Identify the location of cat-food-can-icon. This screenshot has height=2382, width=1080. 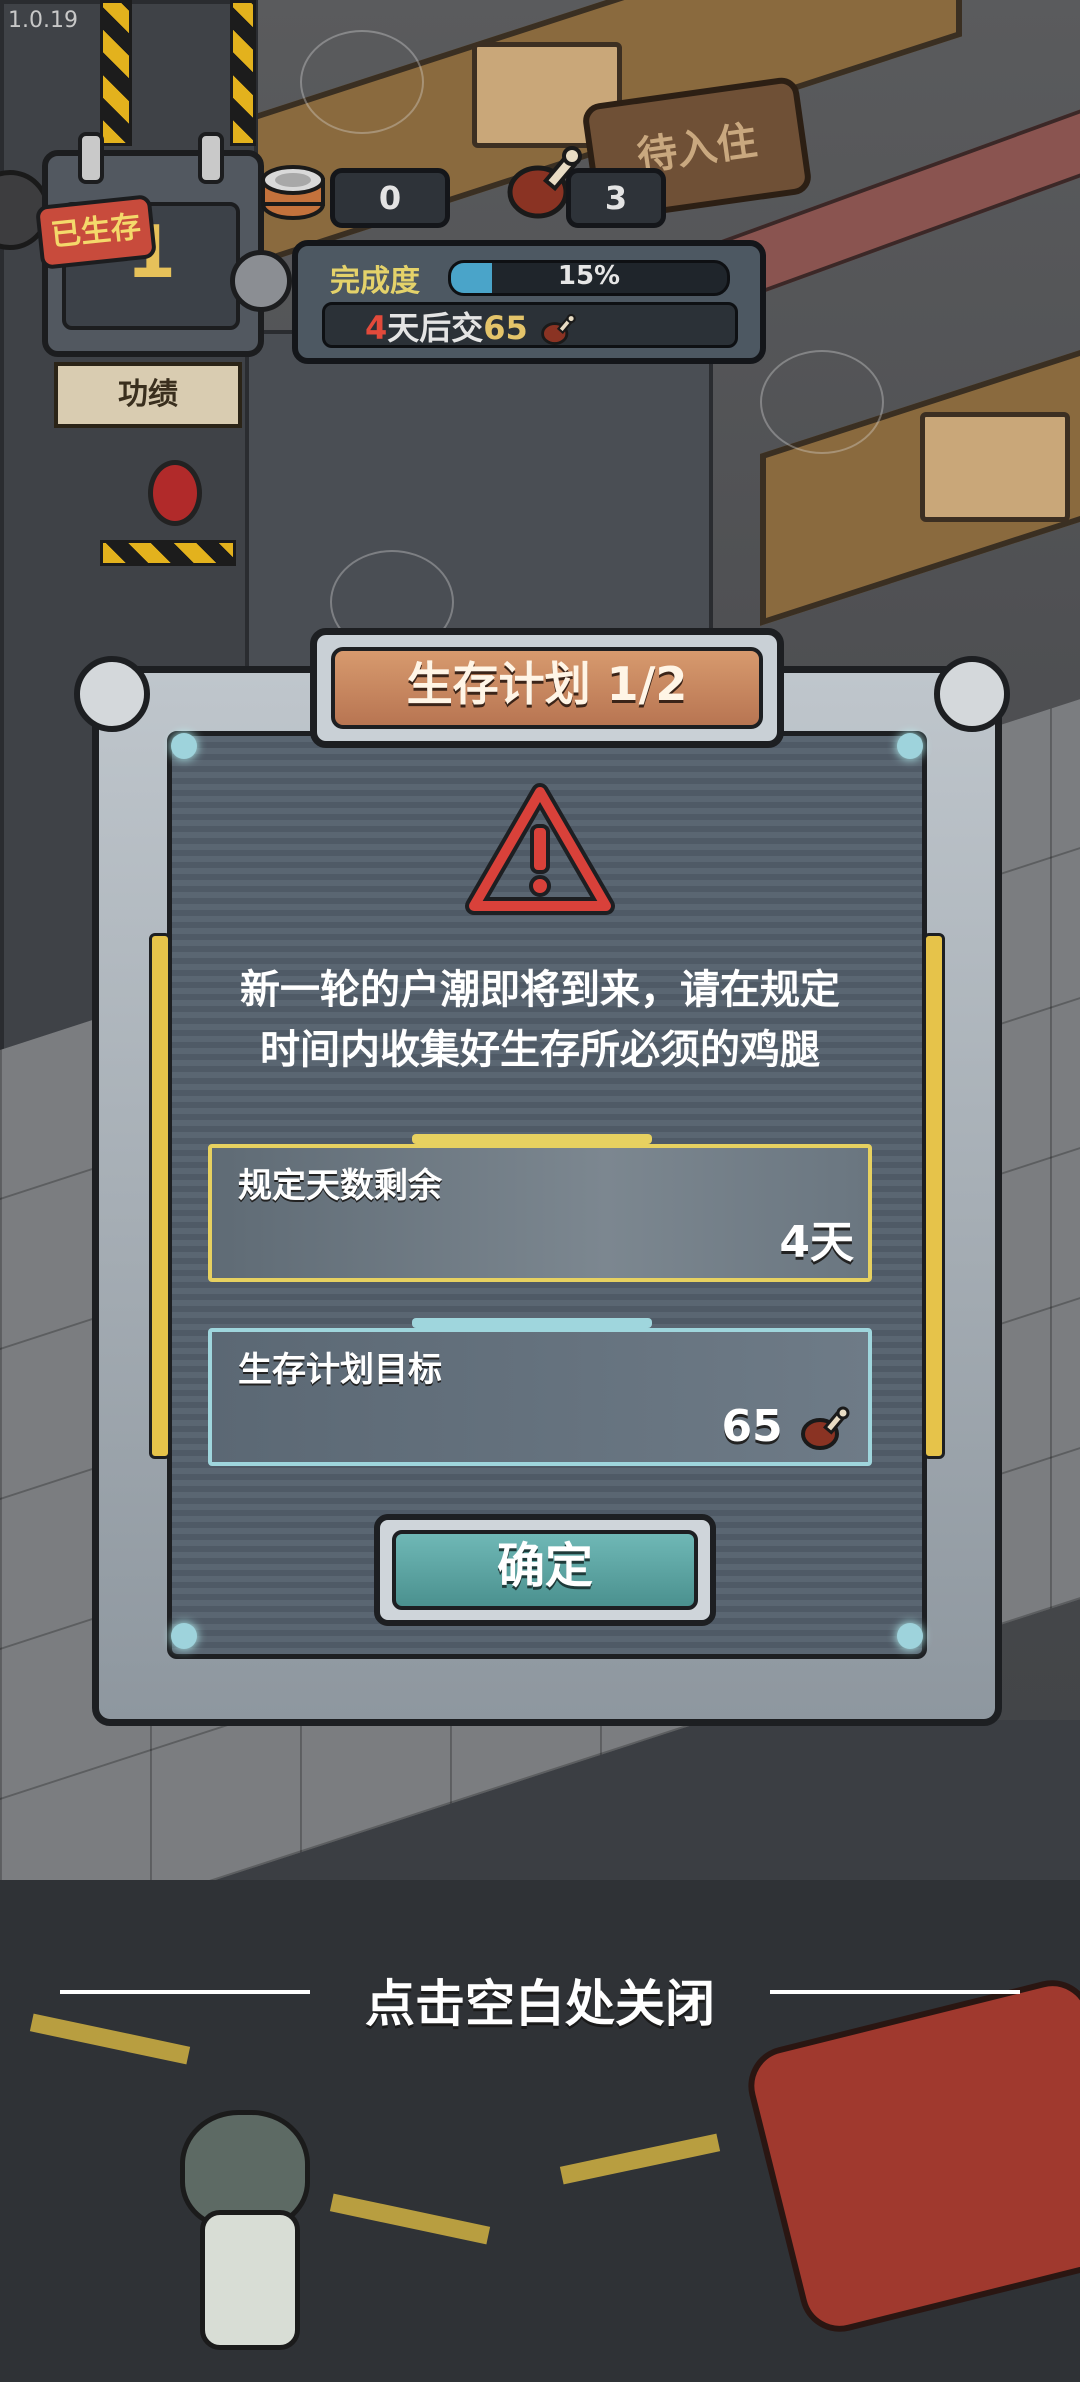
(293, 192).